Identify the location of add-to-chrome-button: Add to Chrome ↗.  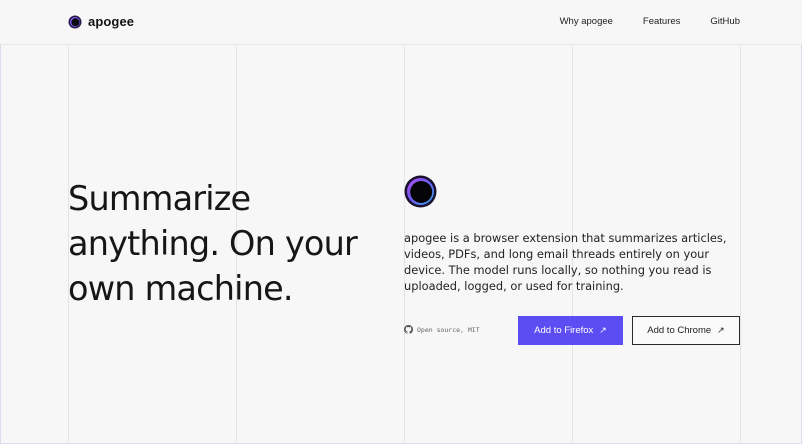
(686, 330).